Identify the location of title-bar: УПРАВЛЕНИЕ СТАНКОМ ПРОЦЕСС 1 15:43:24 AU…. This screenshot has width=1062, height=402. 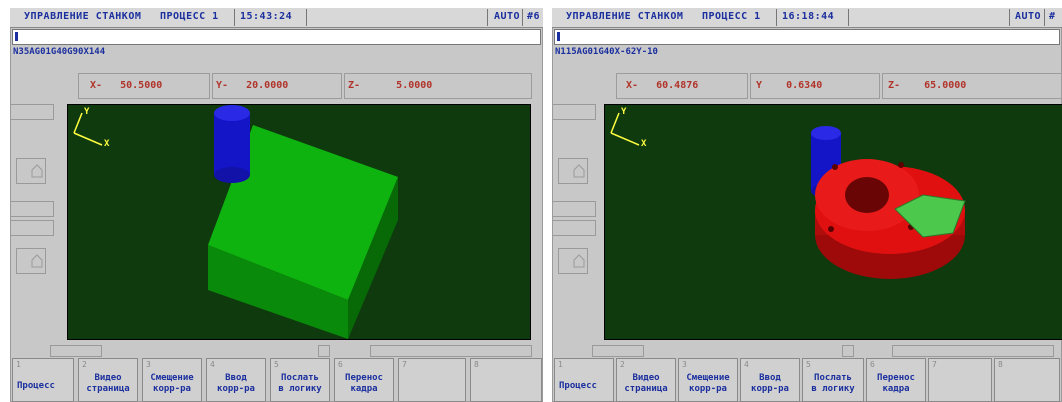
(276, 18).